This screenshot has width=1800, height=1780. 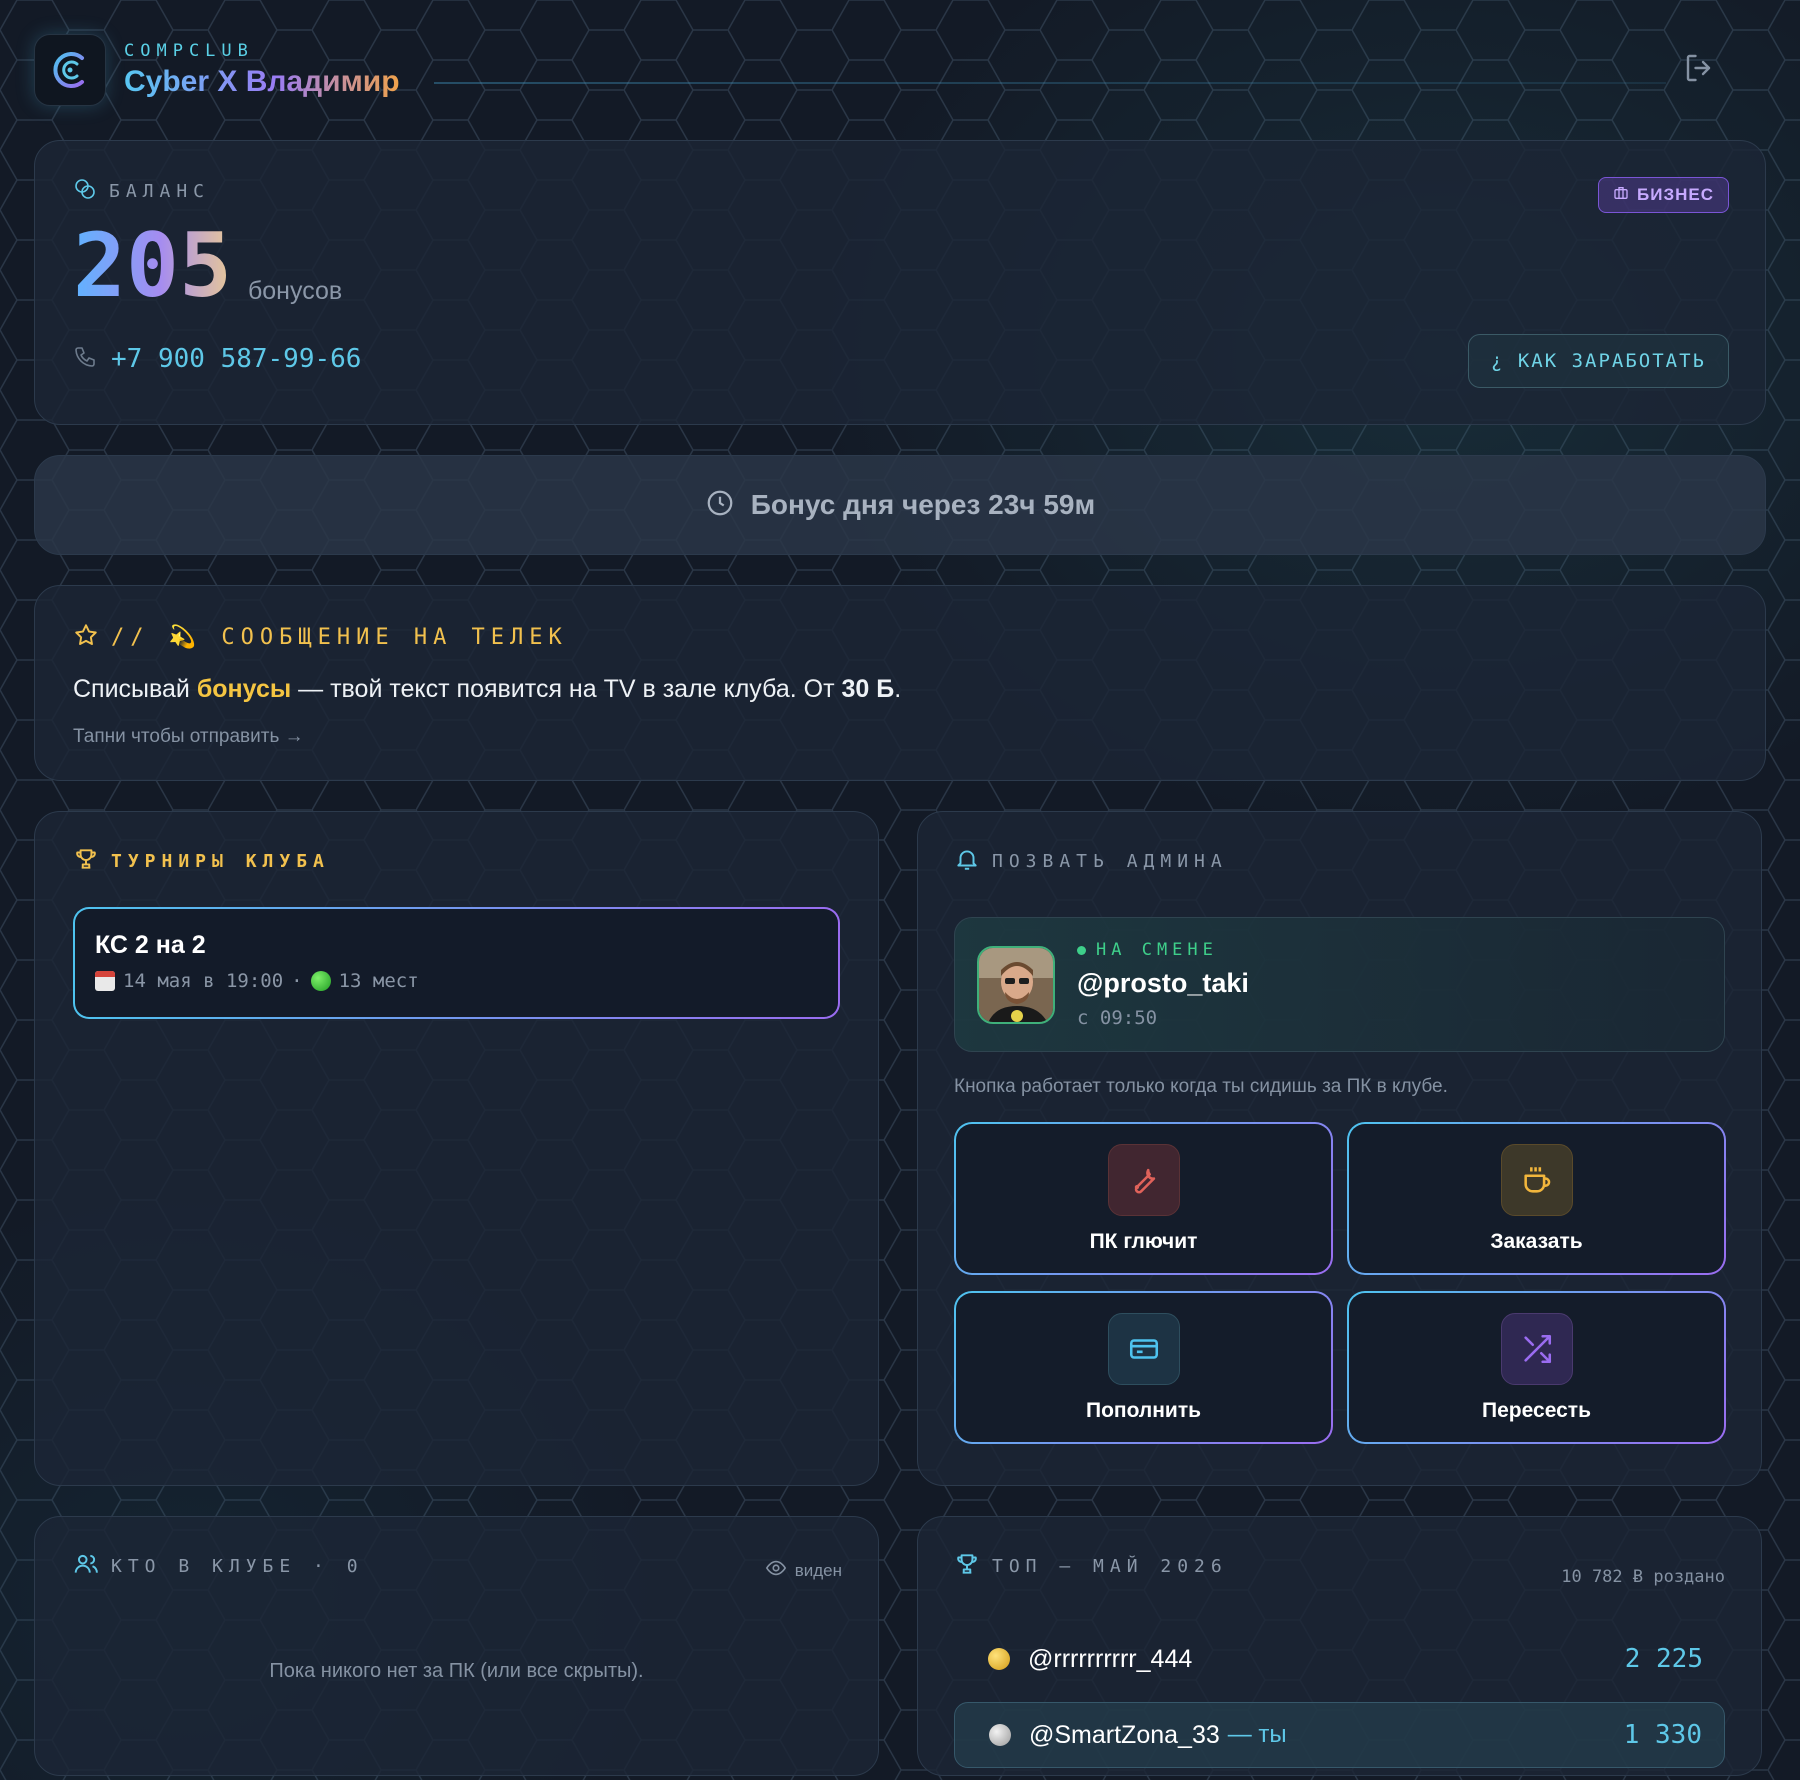 I want to click on avatar, so click(x=1016, y=984).